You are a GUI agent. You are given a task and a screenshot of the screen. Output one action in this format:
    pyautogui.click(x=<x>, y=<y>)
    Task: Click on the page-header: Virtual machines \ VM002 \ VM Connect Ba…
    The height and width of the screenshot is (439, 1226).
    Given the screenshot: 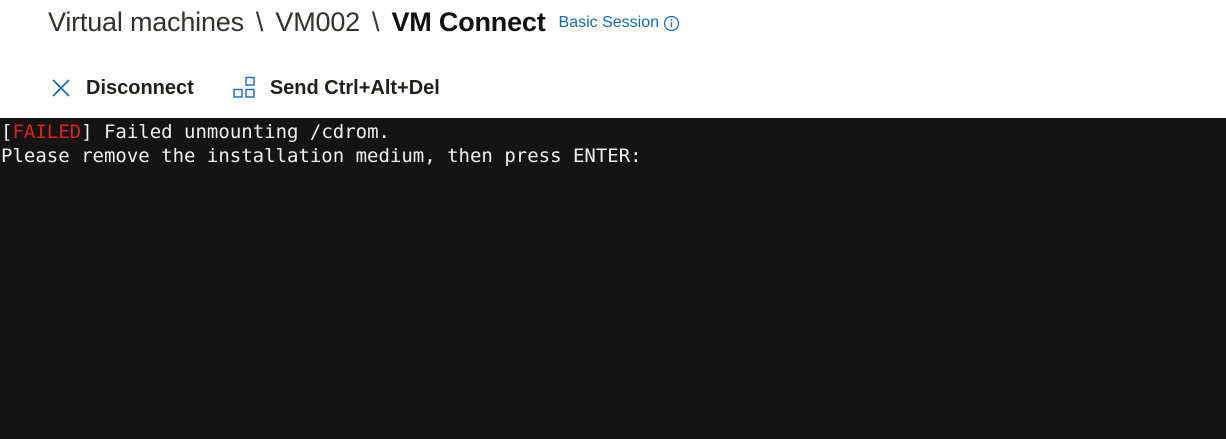 What is the action you would take?
    pyautogui.click(x=364, y=22)
    